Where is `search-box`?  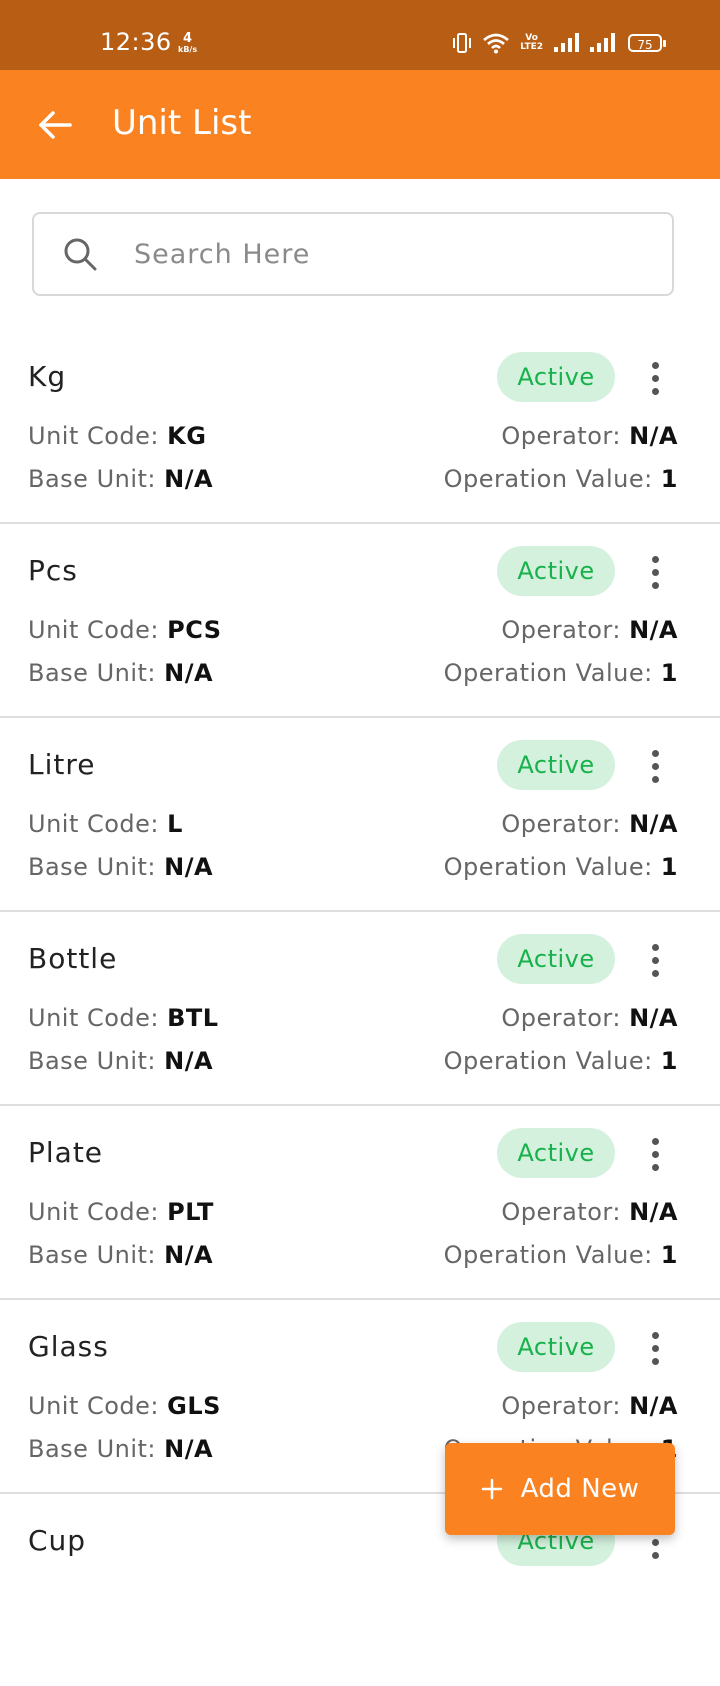 search-box is located at coordinates (353, 254).